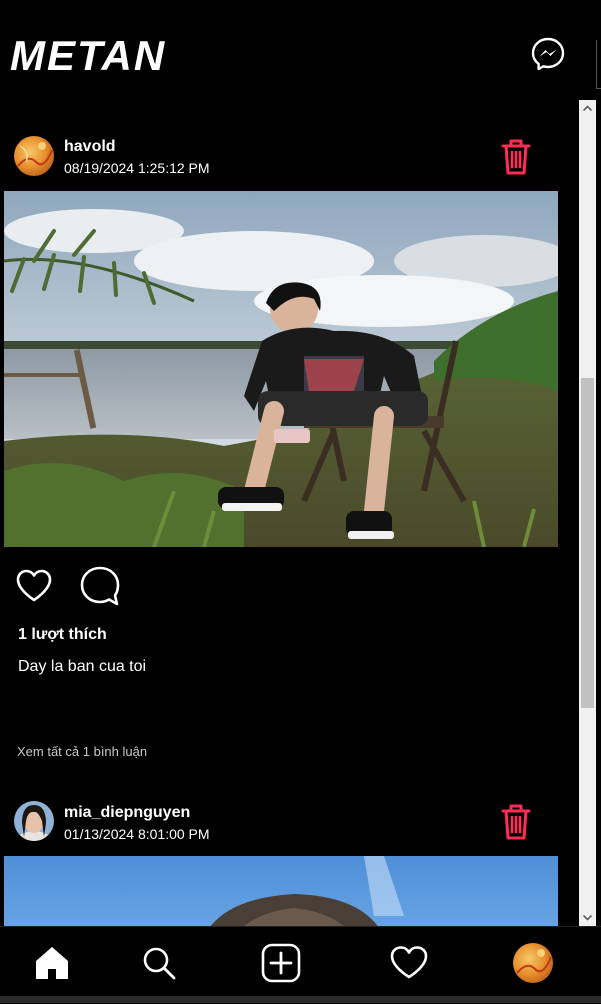 The width and height of the screenshot is (601, 1004). I want to click on top-header: METAN, so click(300, 52).